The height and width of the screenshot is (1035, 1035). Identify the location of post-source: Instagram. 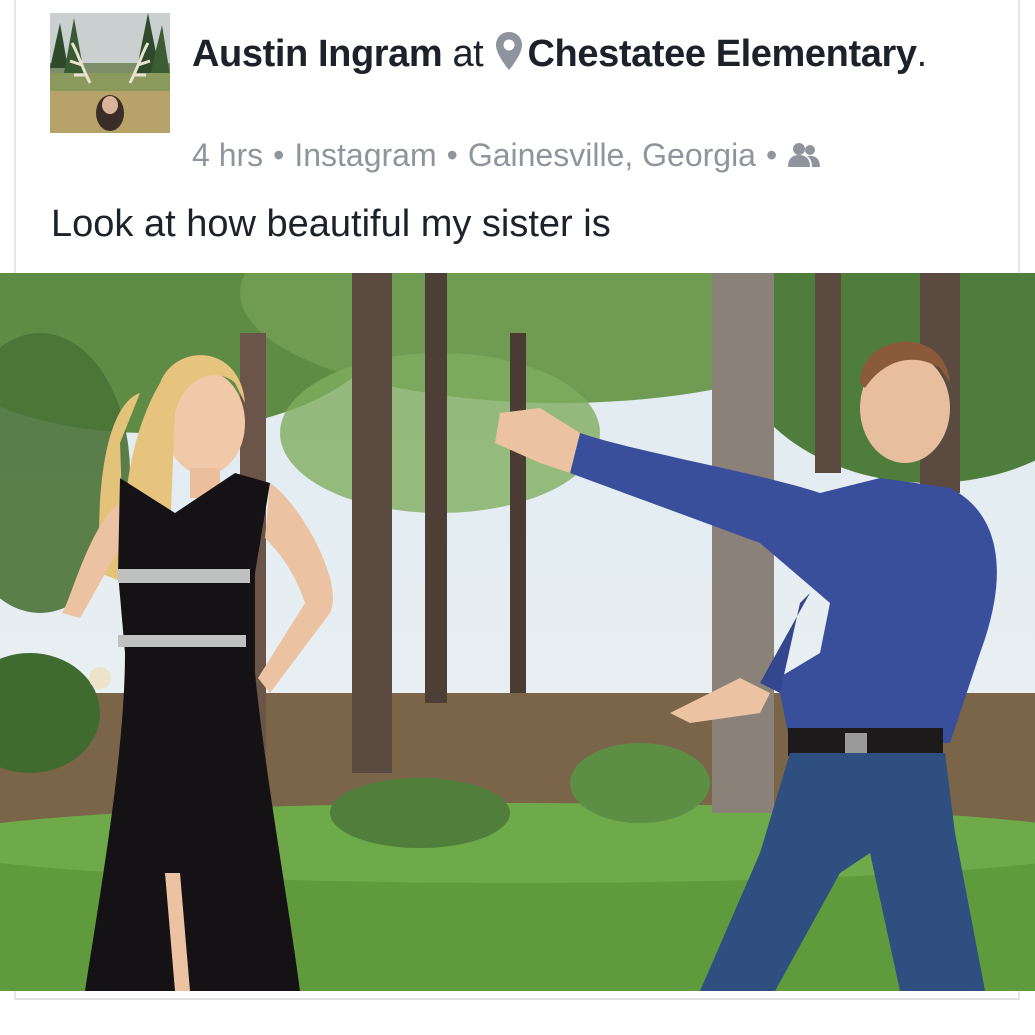
(365, 155).